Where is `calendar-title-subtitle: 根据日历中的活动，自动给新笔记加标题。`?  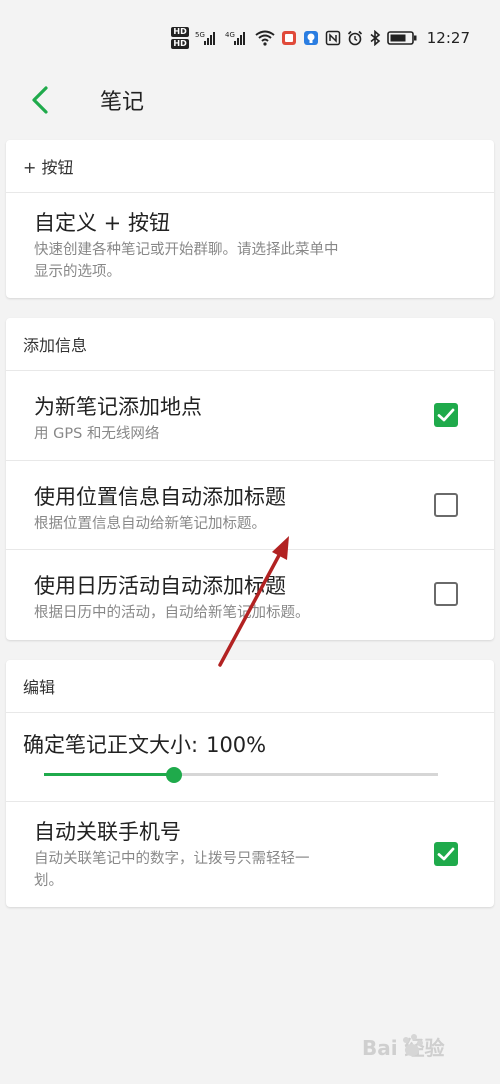 calendar-title-subtitle: 根据日历中的活动，自动给新笔记加标题。 is located at coordinates (172, 613).